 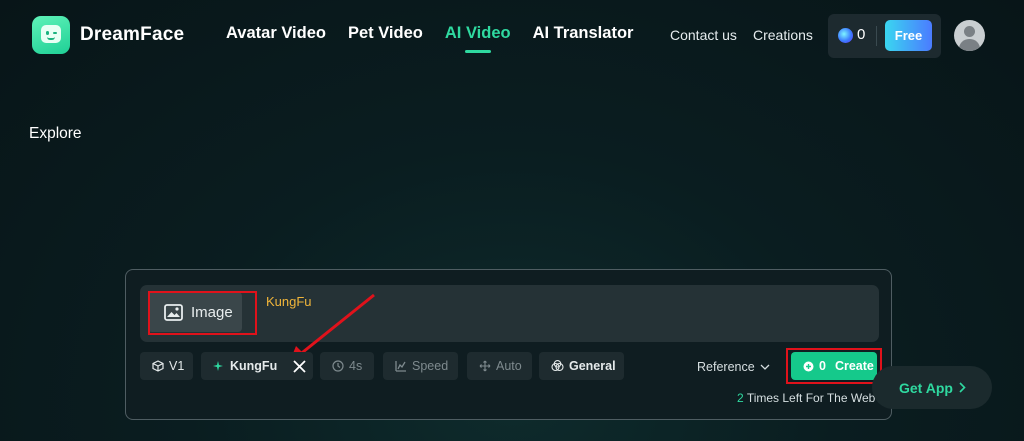 What do you see at coordinates (158, 366) in the screenshot?
I see `cube-icon` at bounding box center [158, 366].